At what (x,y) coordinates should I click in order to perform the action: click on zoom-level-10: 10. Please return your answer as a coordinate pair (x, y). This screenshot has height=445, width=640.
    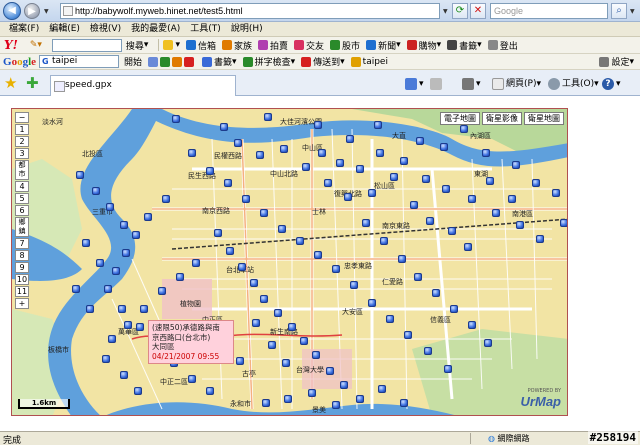
    Looking at the image, I should click on (22, 279).